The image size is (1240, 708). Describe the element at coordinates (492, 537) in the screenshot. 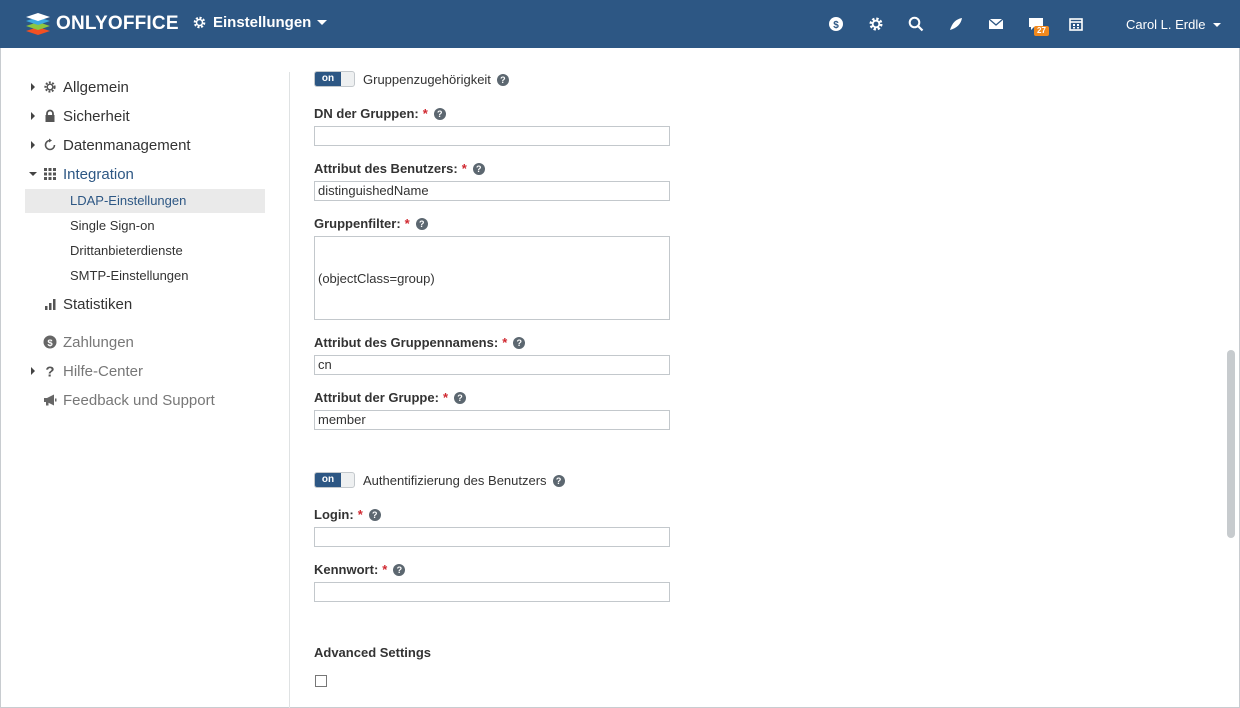

I see `login-input` at that location.